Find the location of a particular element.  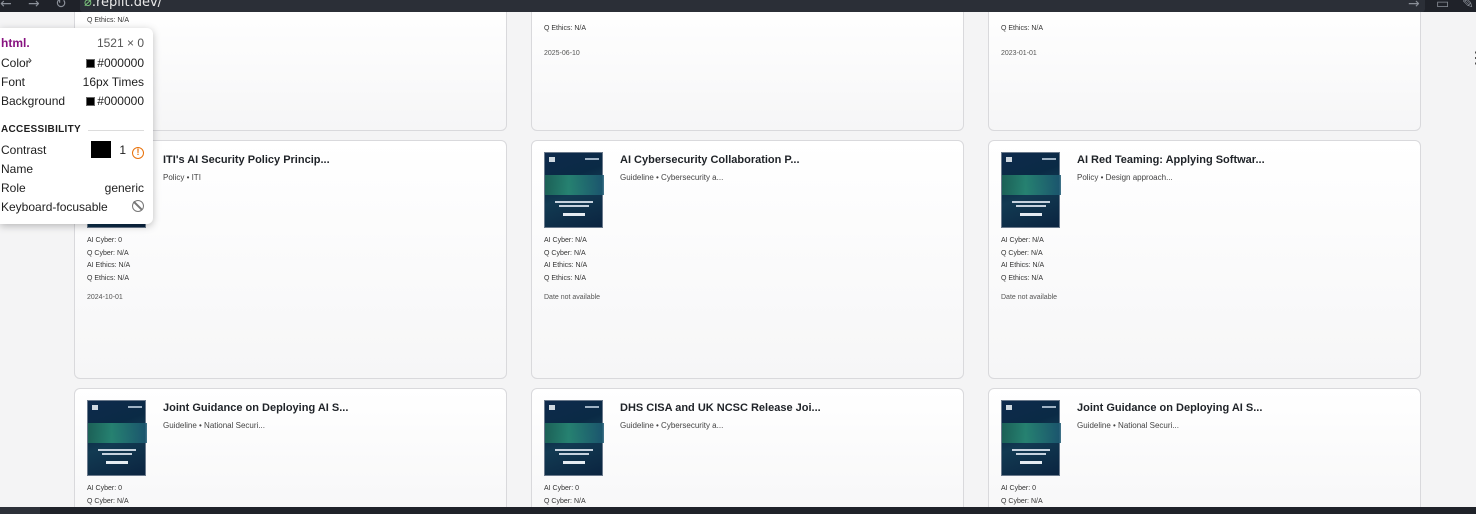

warning-icon: ! is located at coordinates (138, 153).